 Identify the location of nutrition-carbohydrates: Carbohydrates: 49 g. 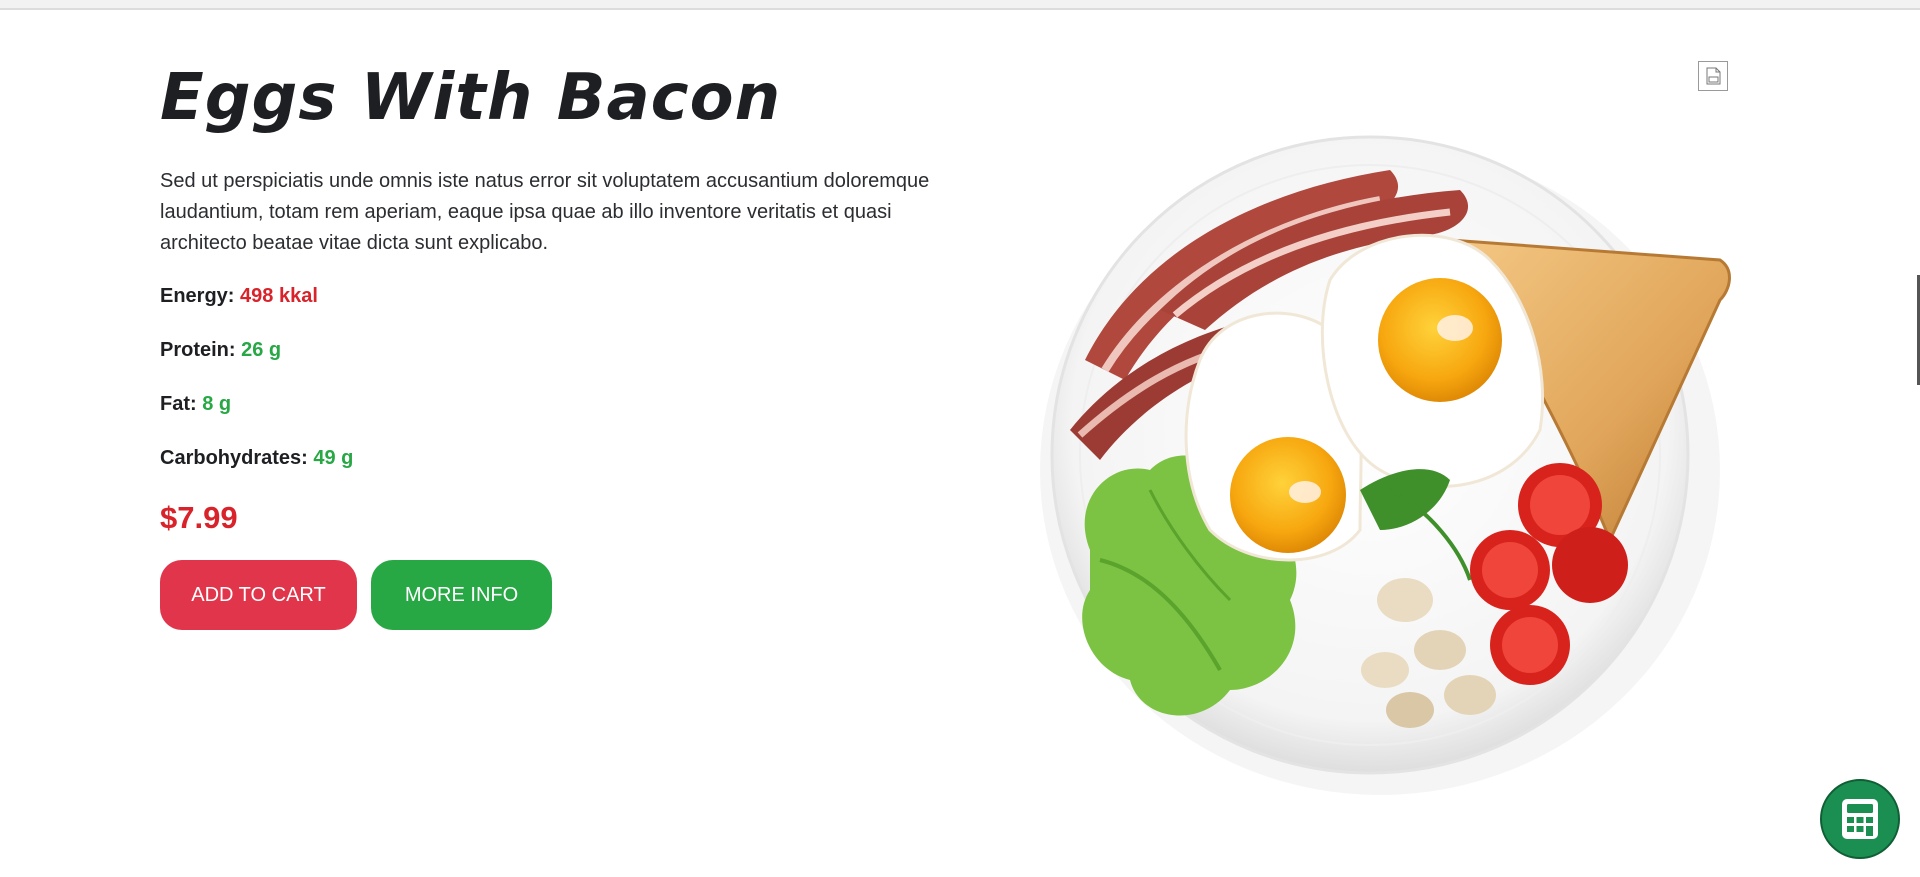
(560, 458).